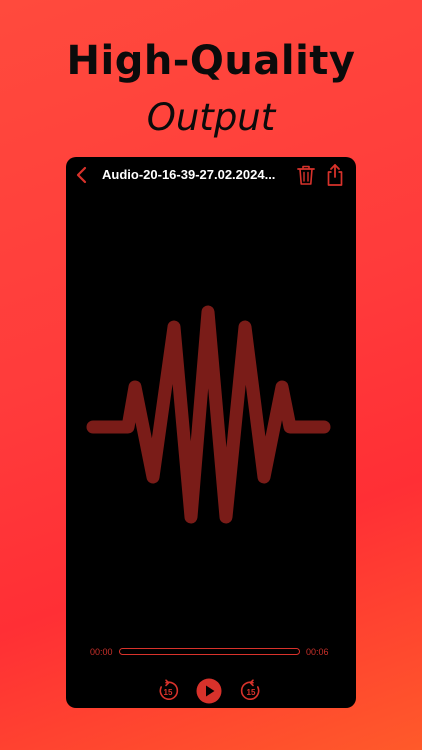  I want to click on share-icon, so click(335, 175).